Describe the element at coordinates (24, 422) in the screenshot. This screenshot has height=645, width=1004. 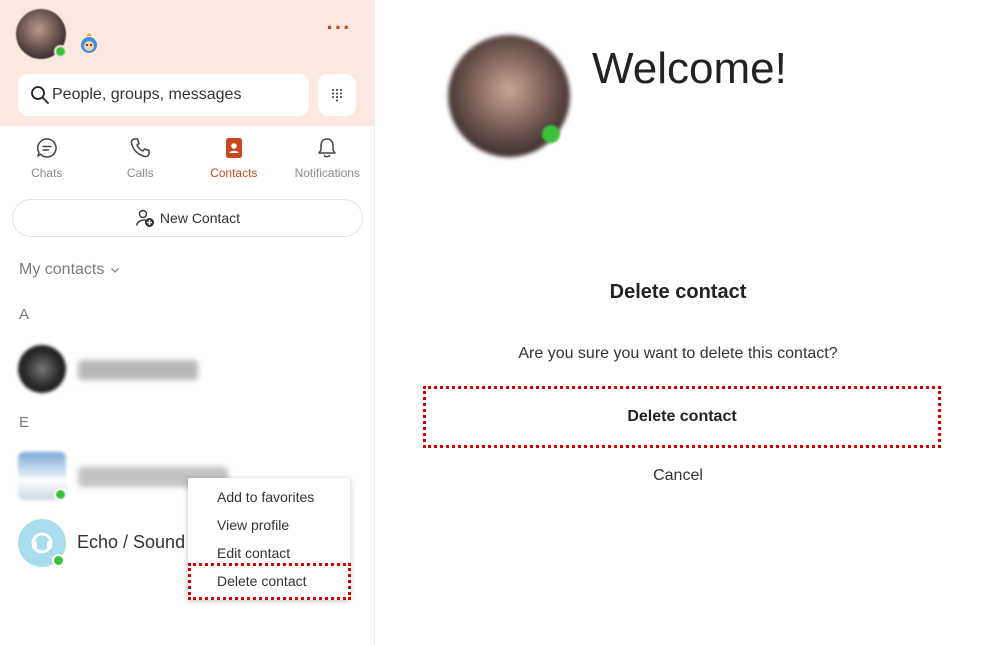
I see `group-letter-e: E` at that location.